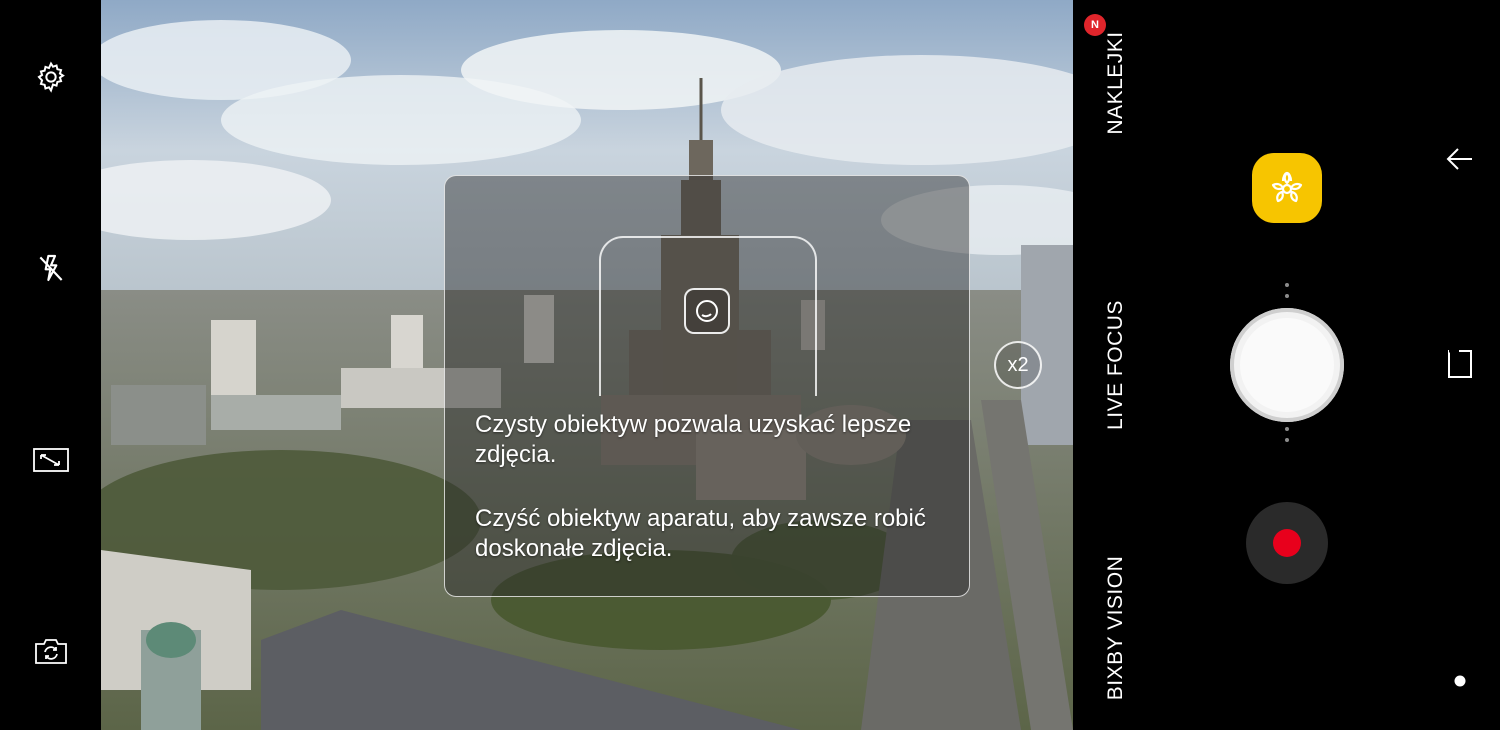 This screenshot has width=1500, height=730. I want to click on home-button, so click(1460, 681).